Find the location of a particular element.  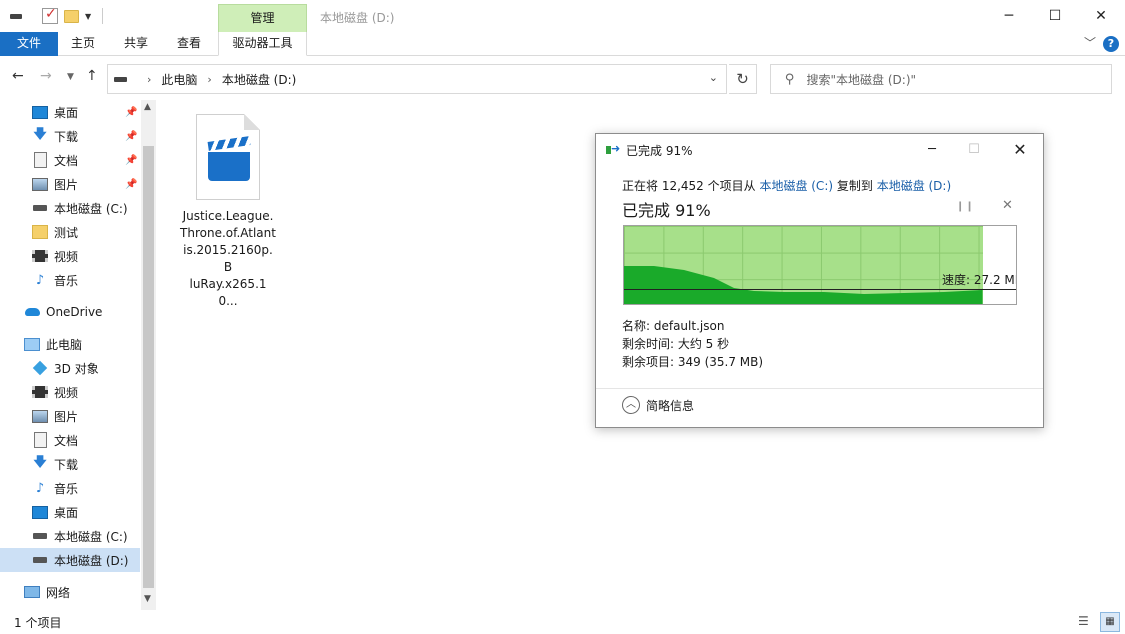

scroll-up-icon: ▲ is located at coordinates (147, 107).